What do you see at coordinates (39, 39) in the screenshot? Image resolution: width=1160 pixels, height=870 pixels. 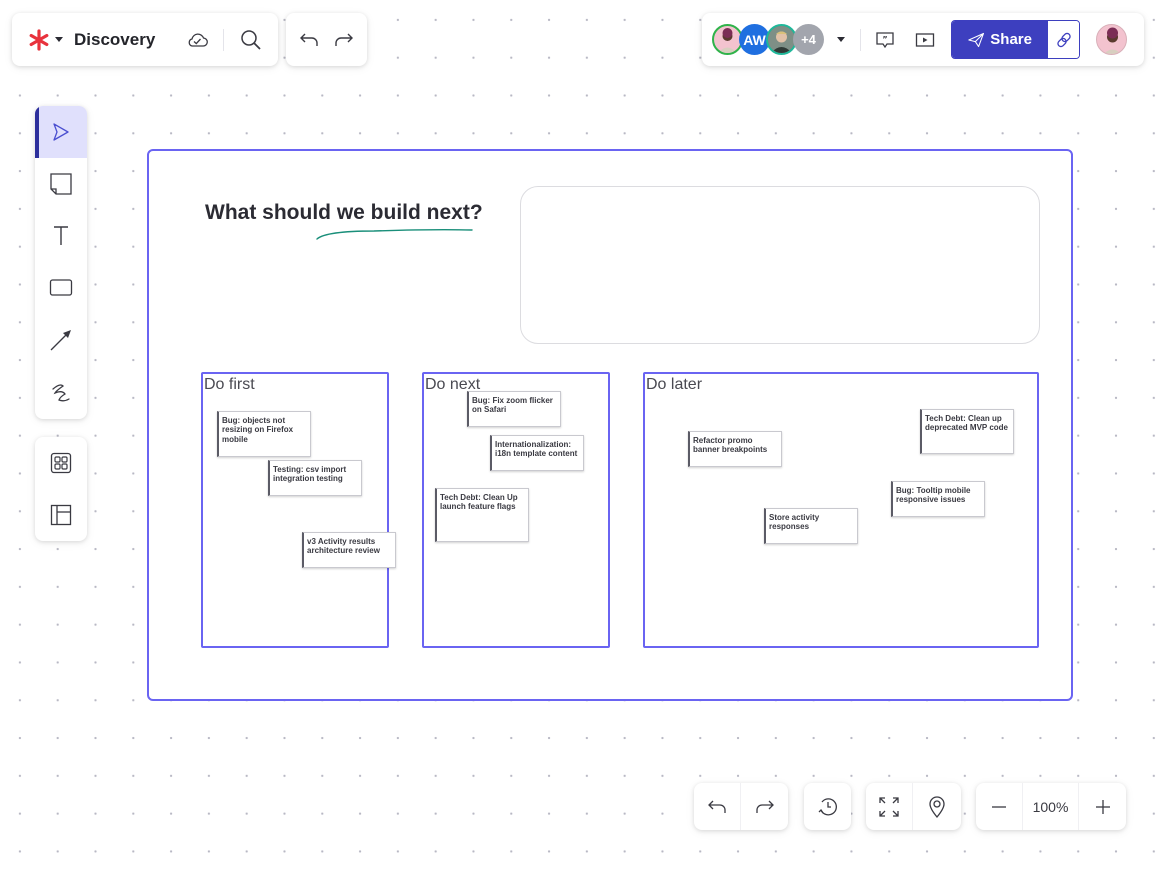 I see `asterisk-logo-icon` at bounding box center [39, 39].